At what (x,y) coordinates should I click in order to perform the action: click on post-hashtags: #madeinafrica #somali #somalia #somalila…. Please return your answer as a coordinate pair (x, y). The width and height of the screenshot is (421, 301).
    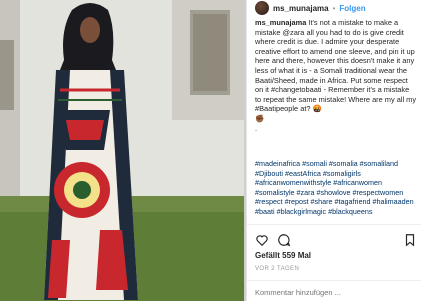
    Looking at the image, I should click on (336, 188).